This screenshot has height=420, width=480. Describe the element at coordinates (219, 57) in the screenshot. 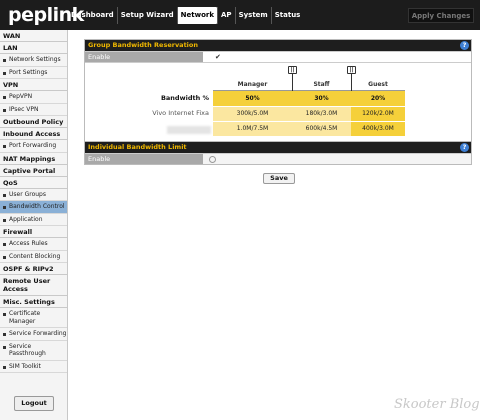

I see `enable-checkbox: ✔` at that location.